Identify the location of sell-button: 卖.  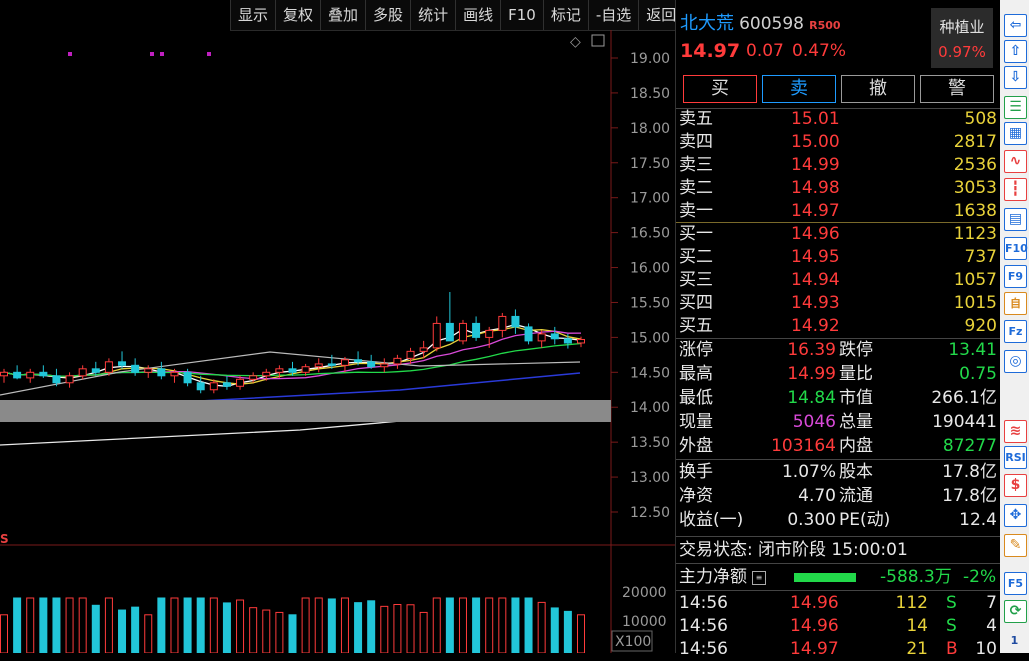
(799, 89).